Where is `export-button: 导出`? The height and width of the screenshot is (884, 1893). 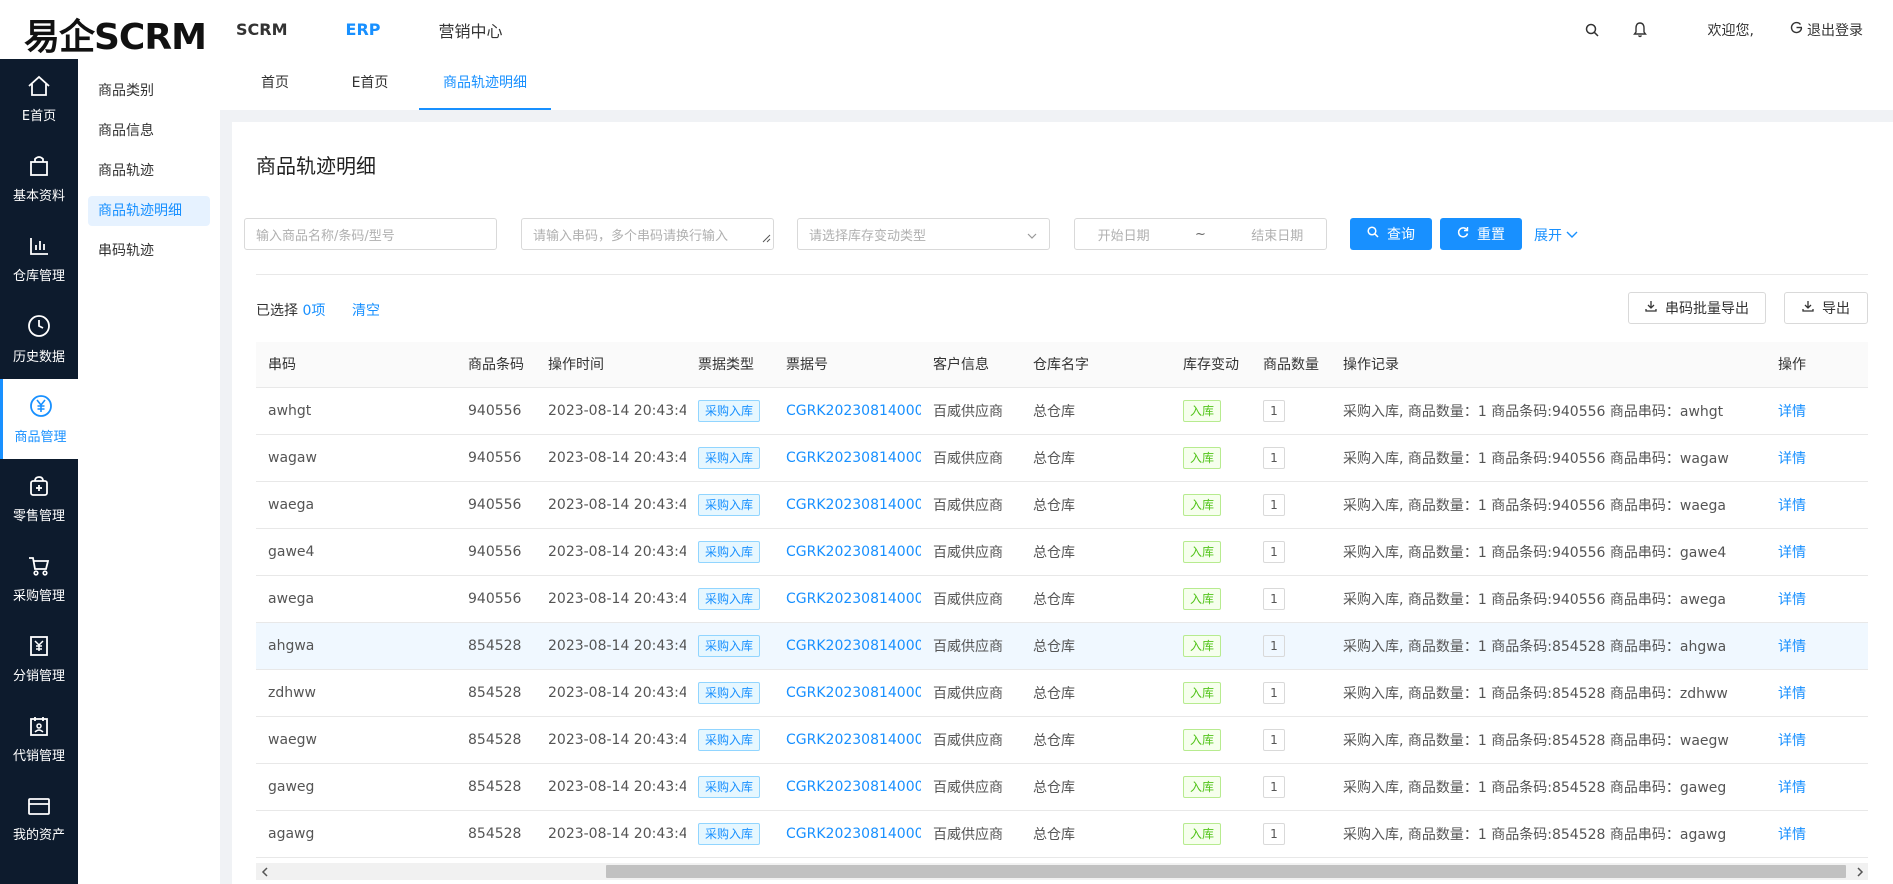
export-button: 导出 is located at coordinates (1826, 308).